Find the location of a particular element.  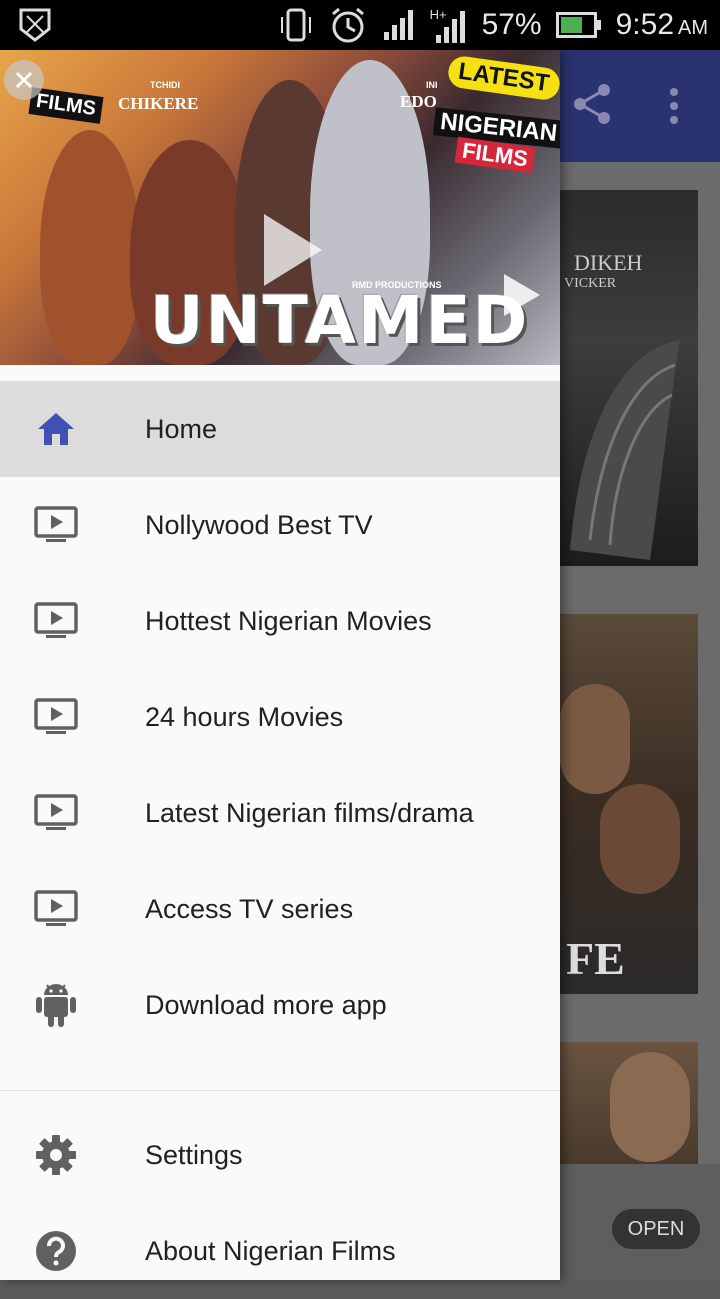

menu-item-home: Home is located at coordinates (280, 429).